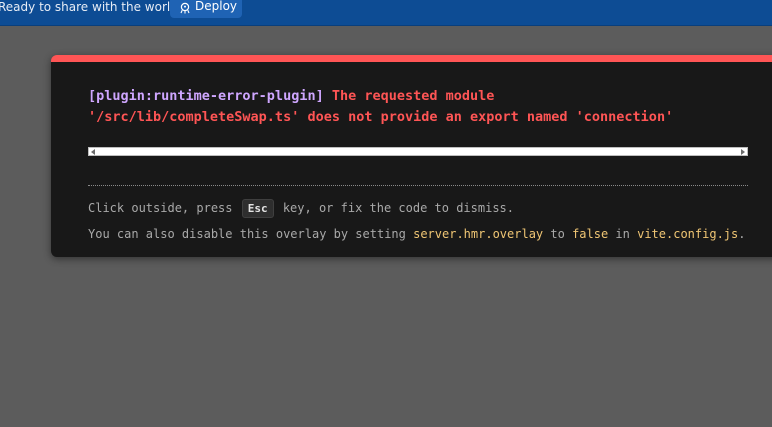 The image size is (772, 427). Describe the element at coordinates (257, 208) in the screenshot. I see `esc-key: Esc` at that location.